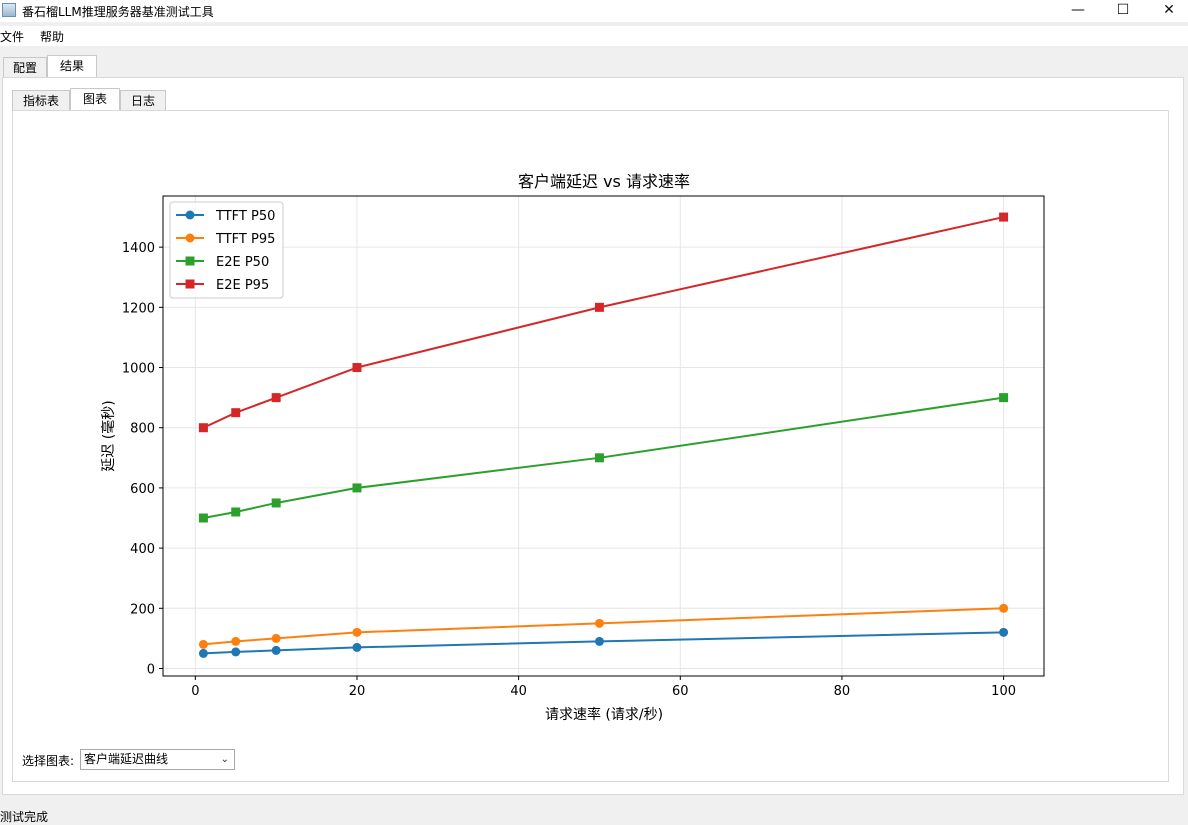 This screenshot has width=1188, height=825. What do you see at coordinates (242, 262) in the screenshot?
I see `legend-label: E2E P50` at bounding box center [242, 262].